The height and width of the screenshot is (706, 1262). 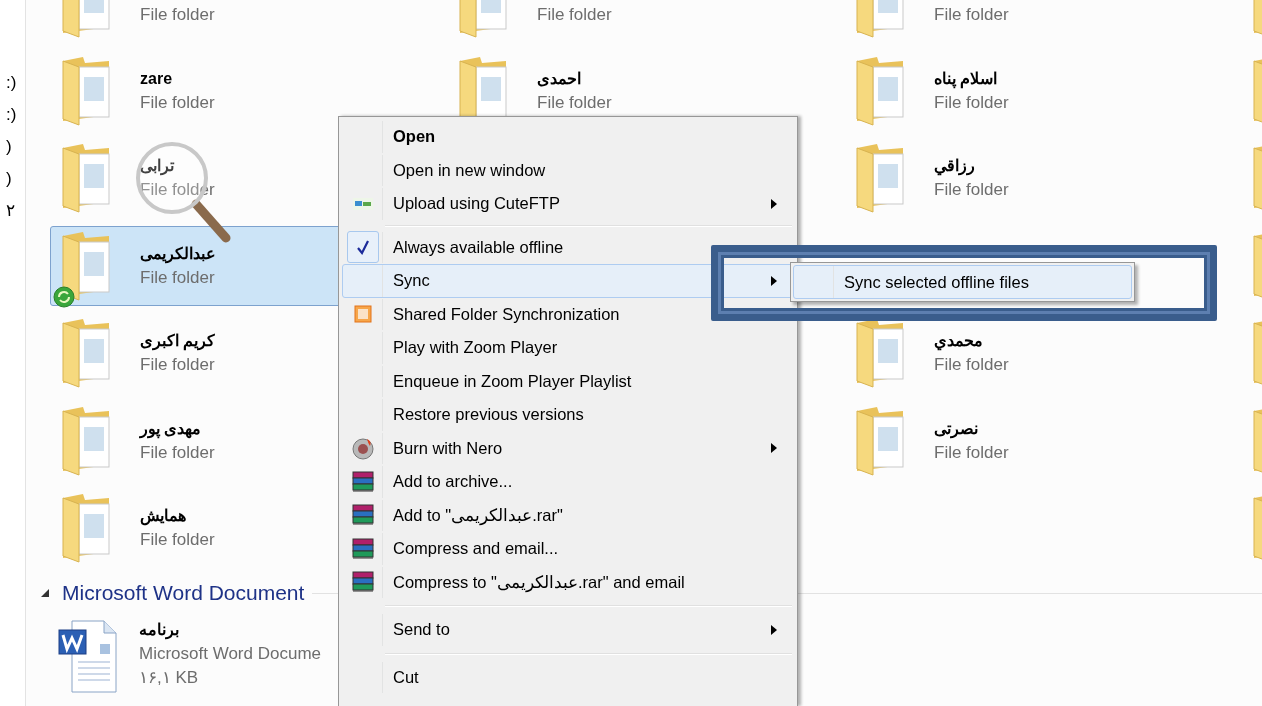 I want to click on menu-item: Restore previous versions, so click(x=568, y=415).